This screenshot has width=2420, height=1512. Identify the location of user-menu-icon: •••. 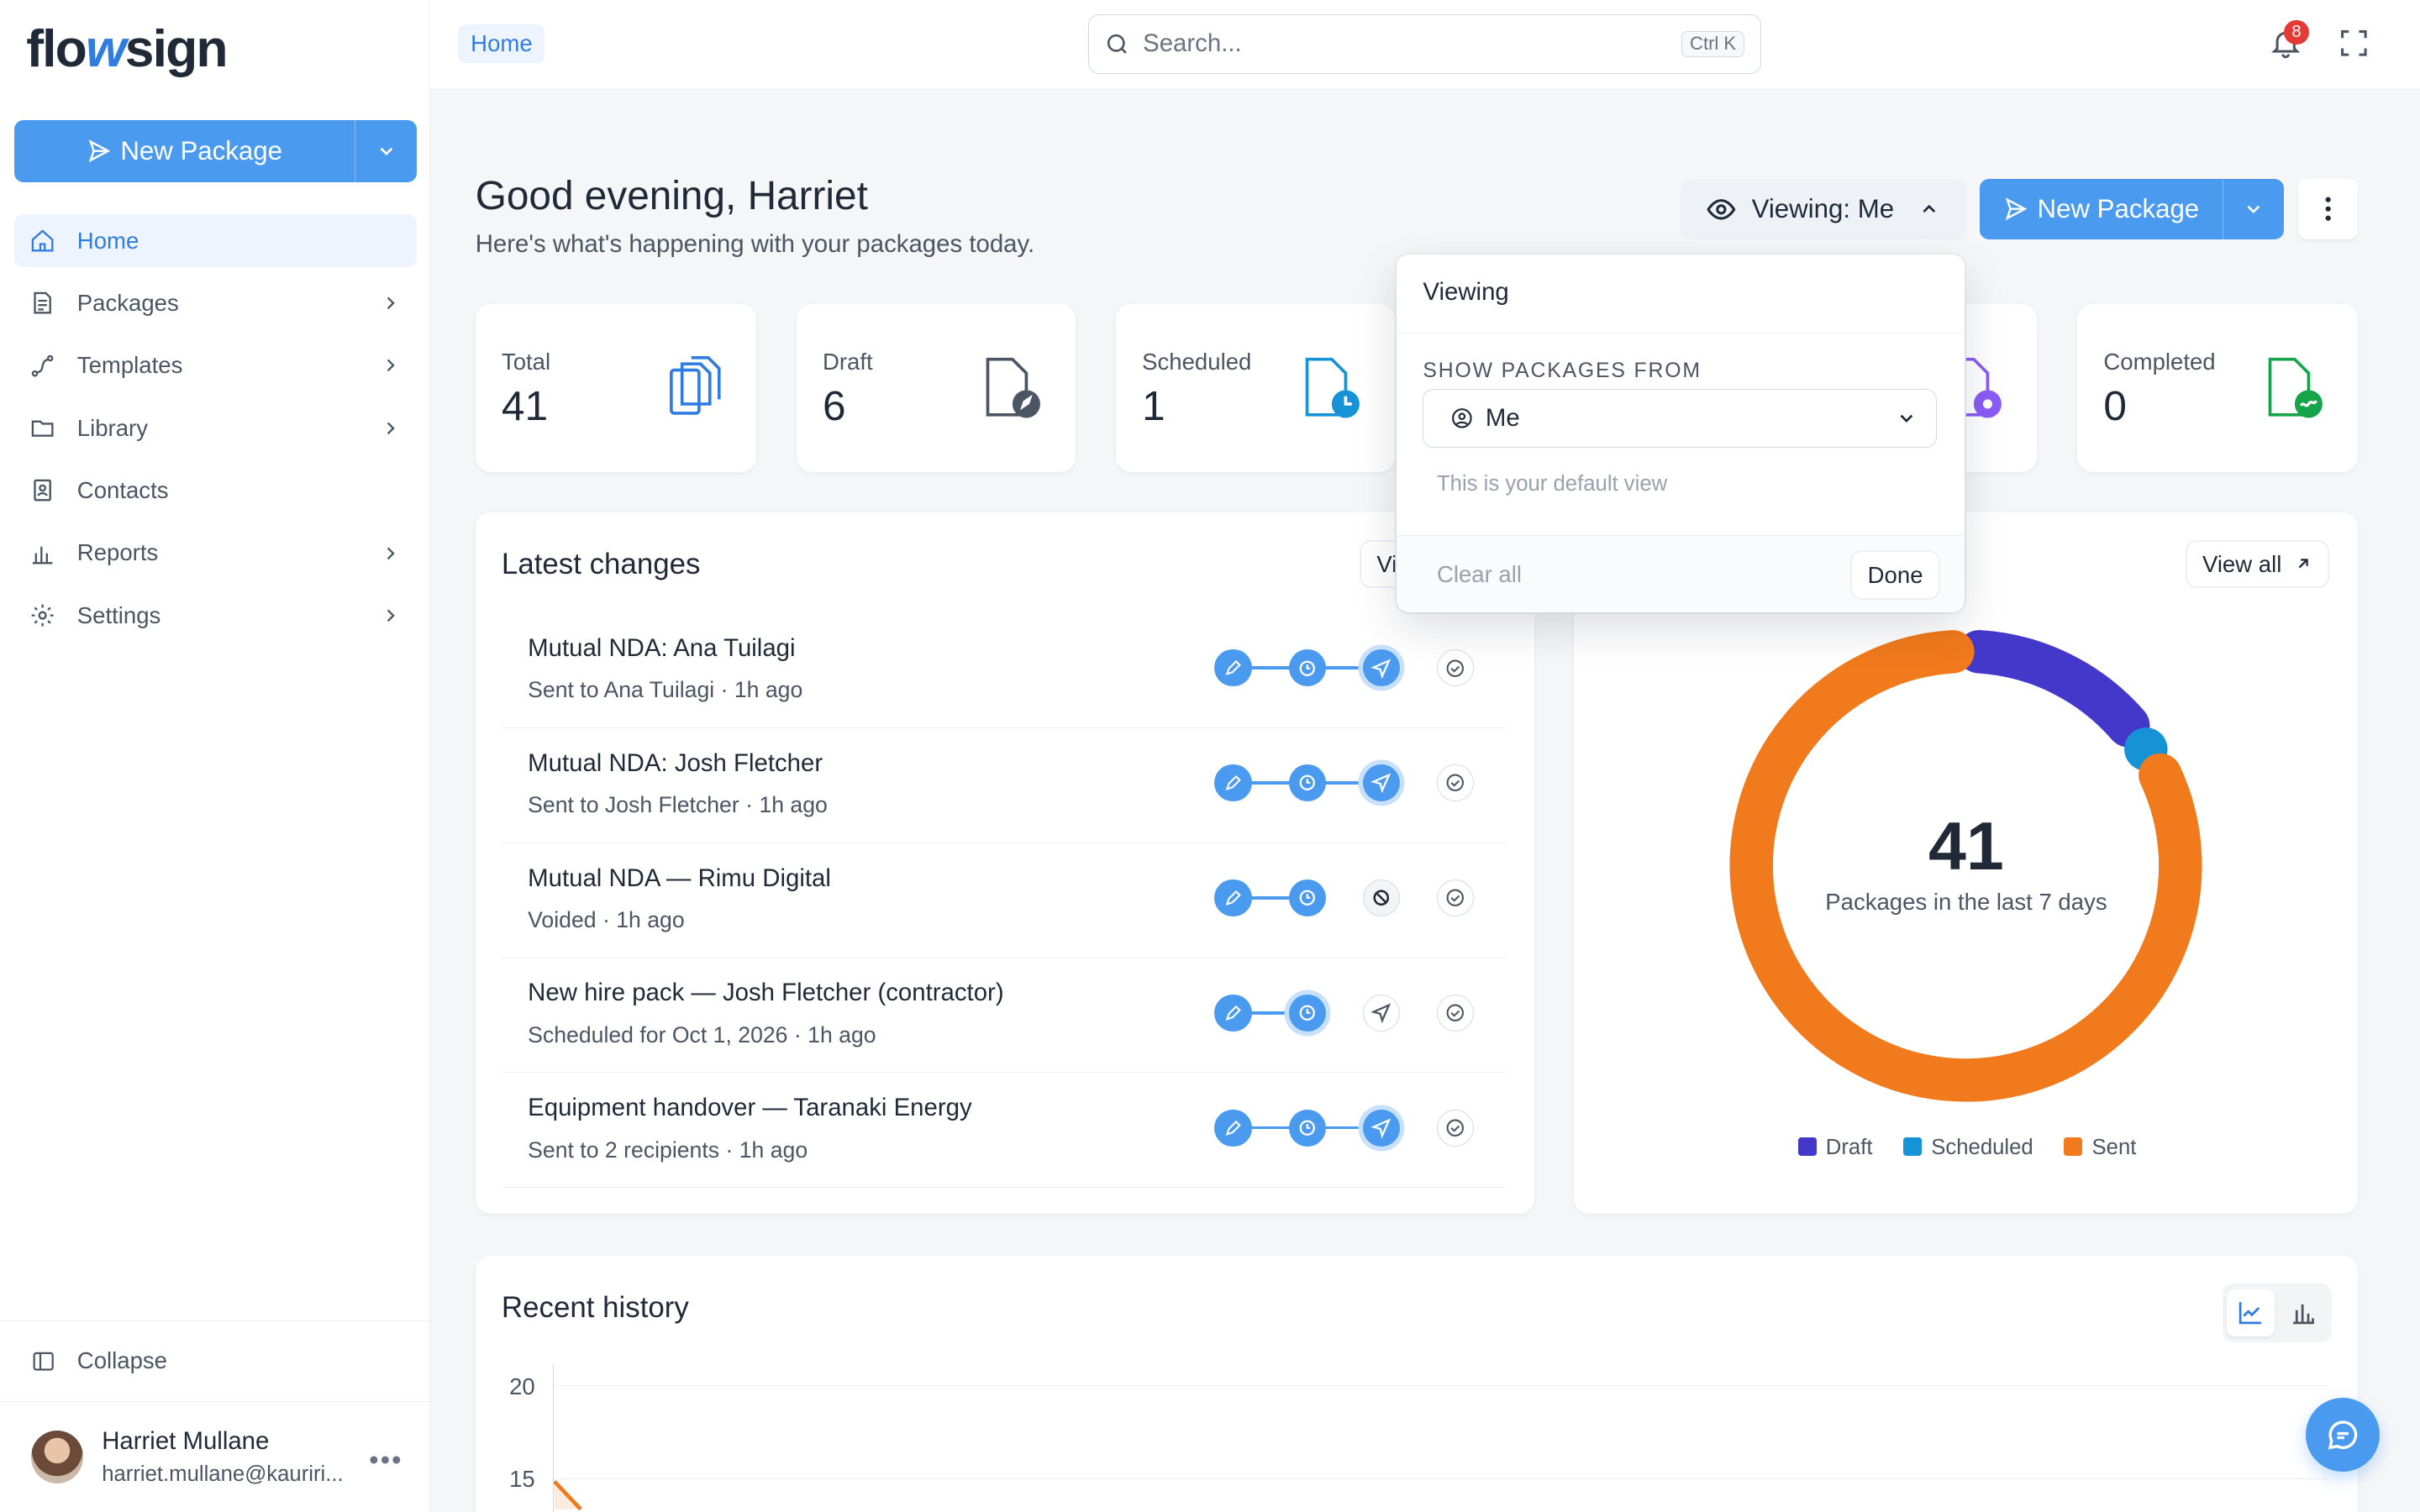
(385, 1461).